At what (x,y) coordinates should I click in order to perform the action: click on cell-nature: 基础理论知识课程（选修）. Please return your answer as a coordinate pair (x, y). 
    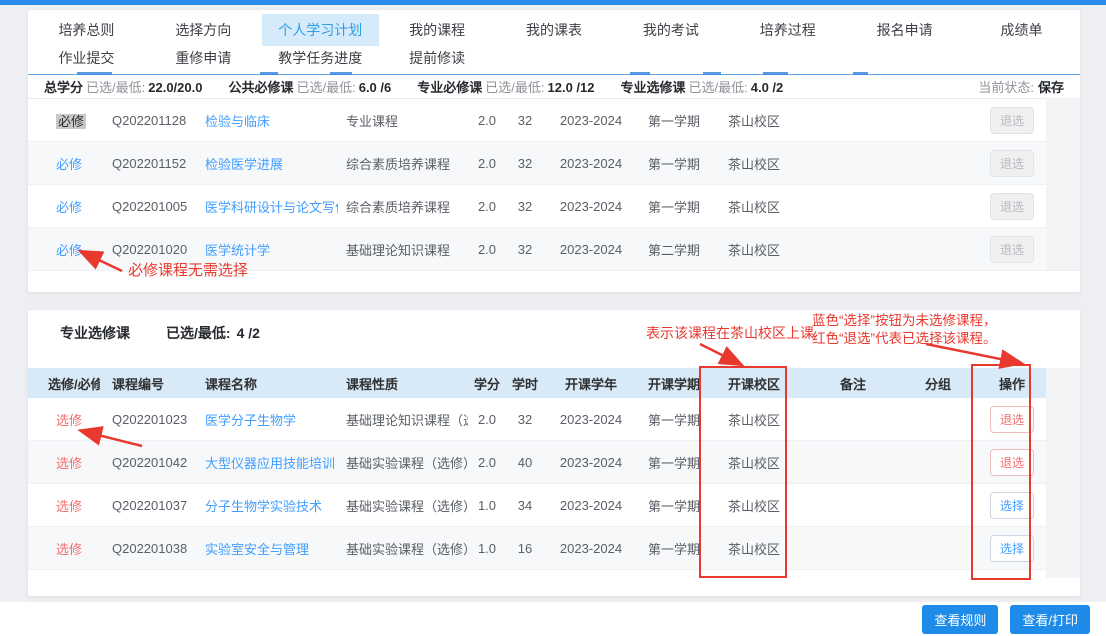
    Looking at the image, I should click on (407, 420).